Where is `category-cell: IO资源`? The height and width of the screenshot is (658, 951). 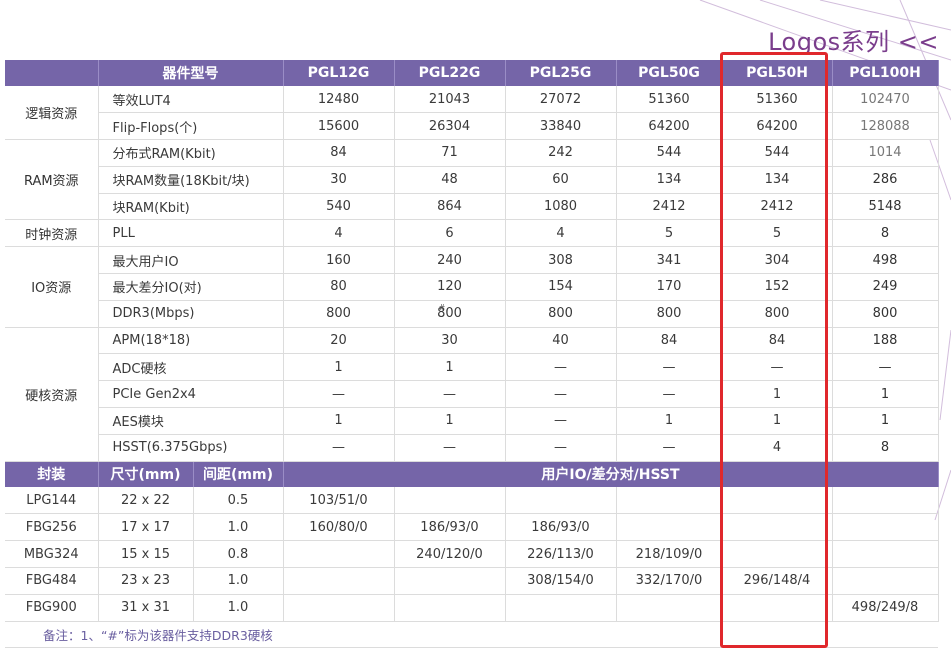 category-cell: IO资源 is located at coordinates (52, 287).